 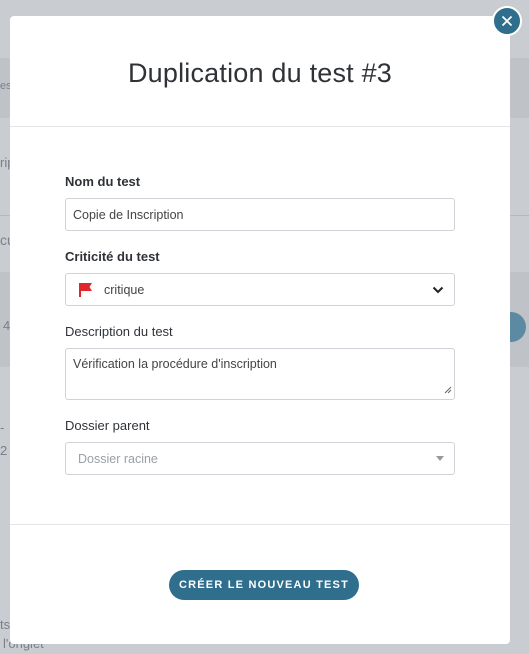 I want to click on test-name-input: Copie de Inscription, so click(x=260, y=214).